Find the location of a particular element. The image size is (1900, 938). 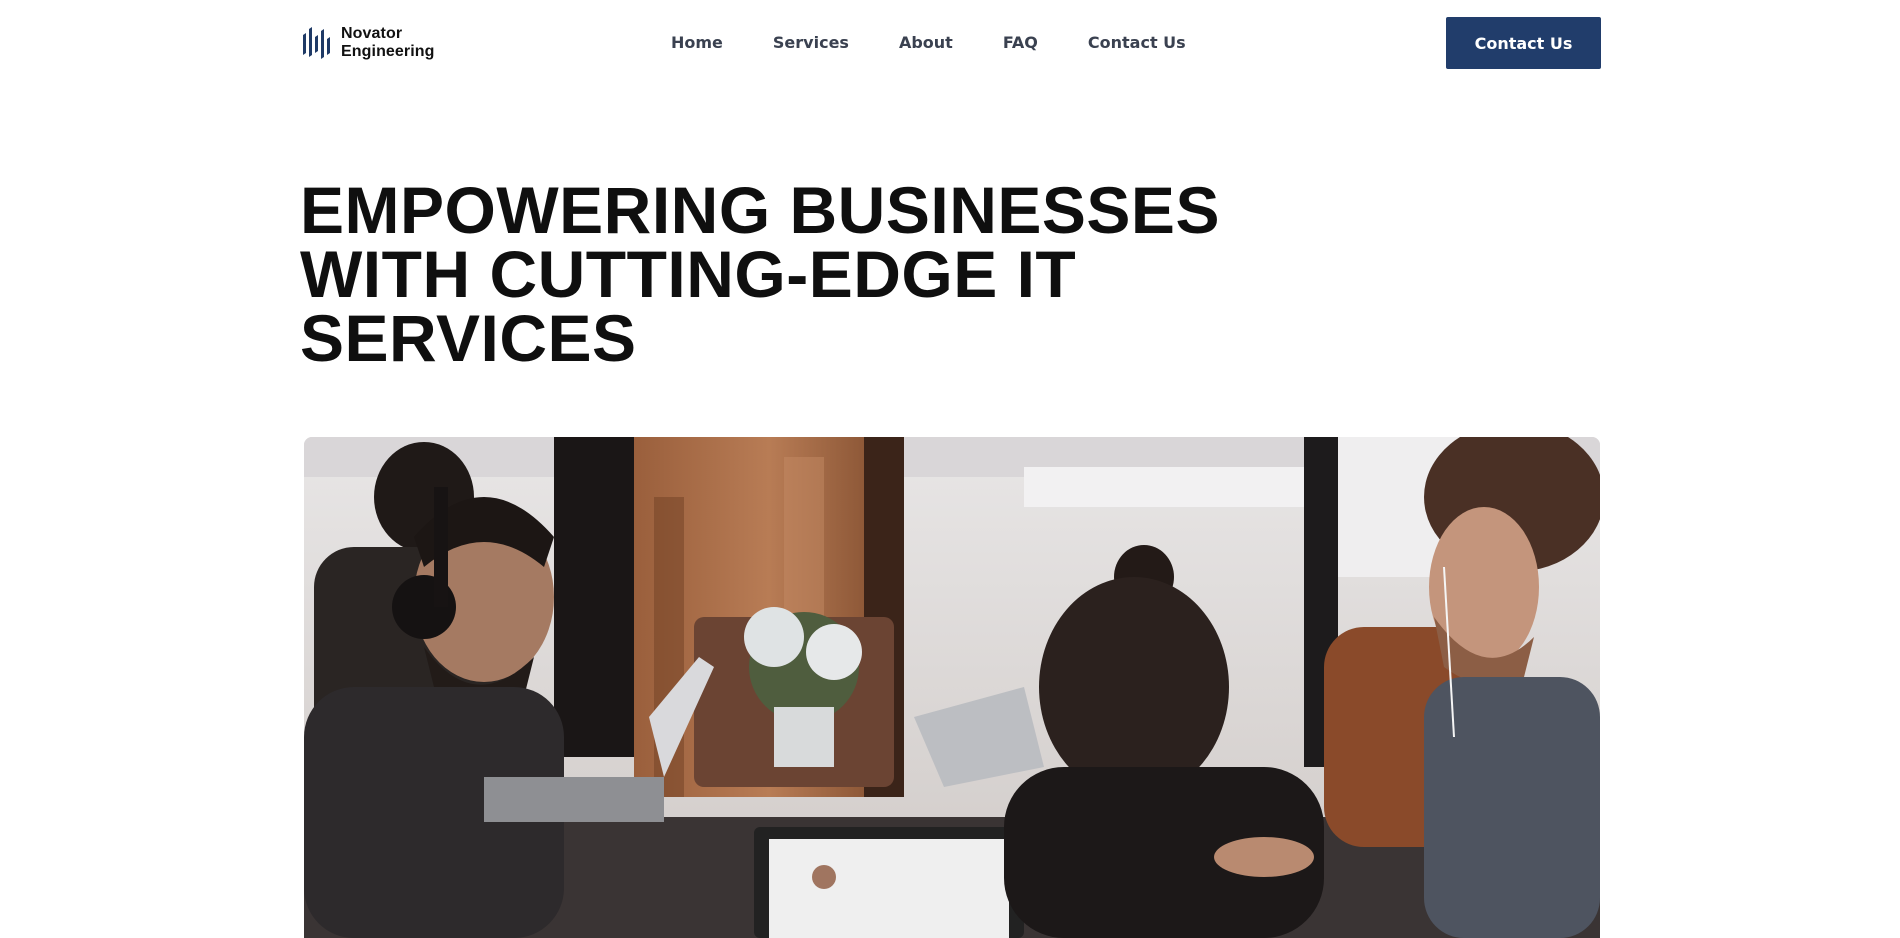

nav-item-services: Services is located at coordinates (811, 43).